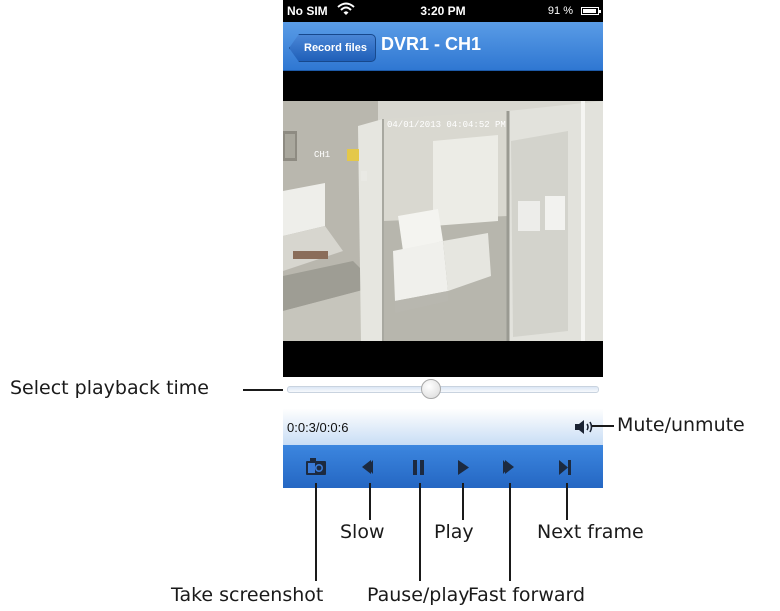  I want to click on next-frame-button, so click(565, 467).